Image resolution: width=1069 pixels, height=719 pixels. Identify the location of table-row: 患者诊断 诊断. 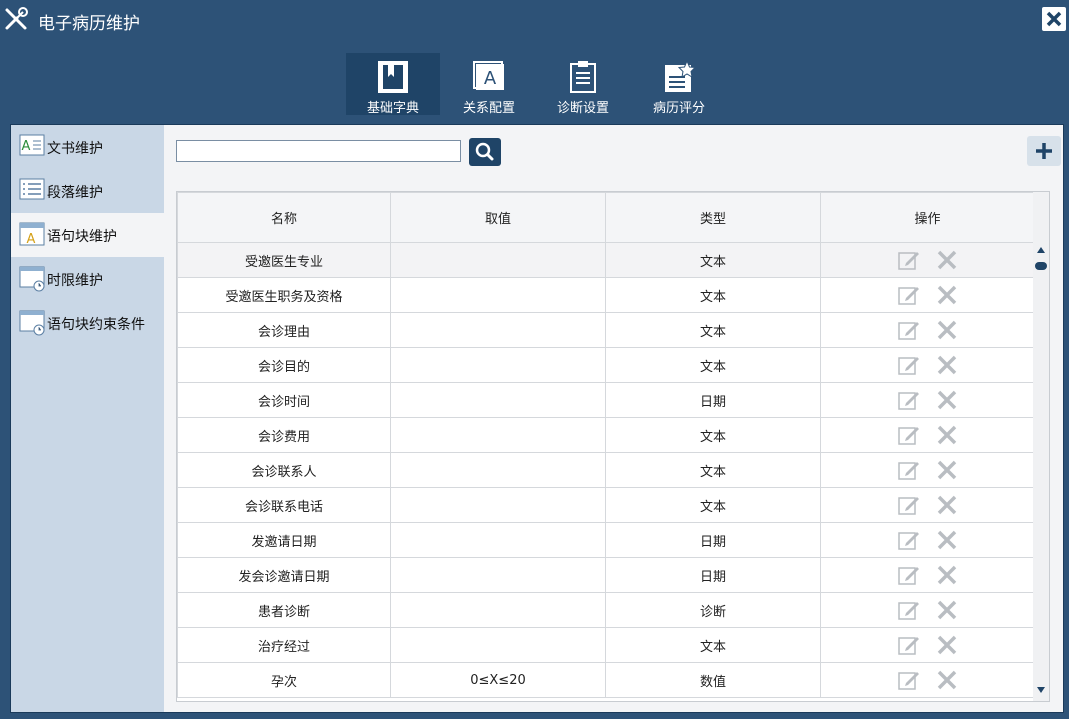
(605, 610).